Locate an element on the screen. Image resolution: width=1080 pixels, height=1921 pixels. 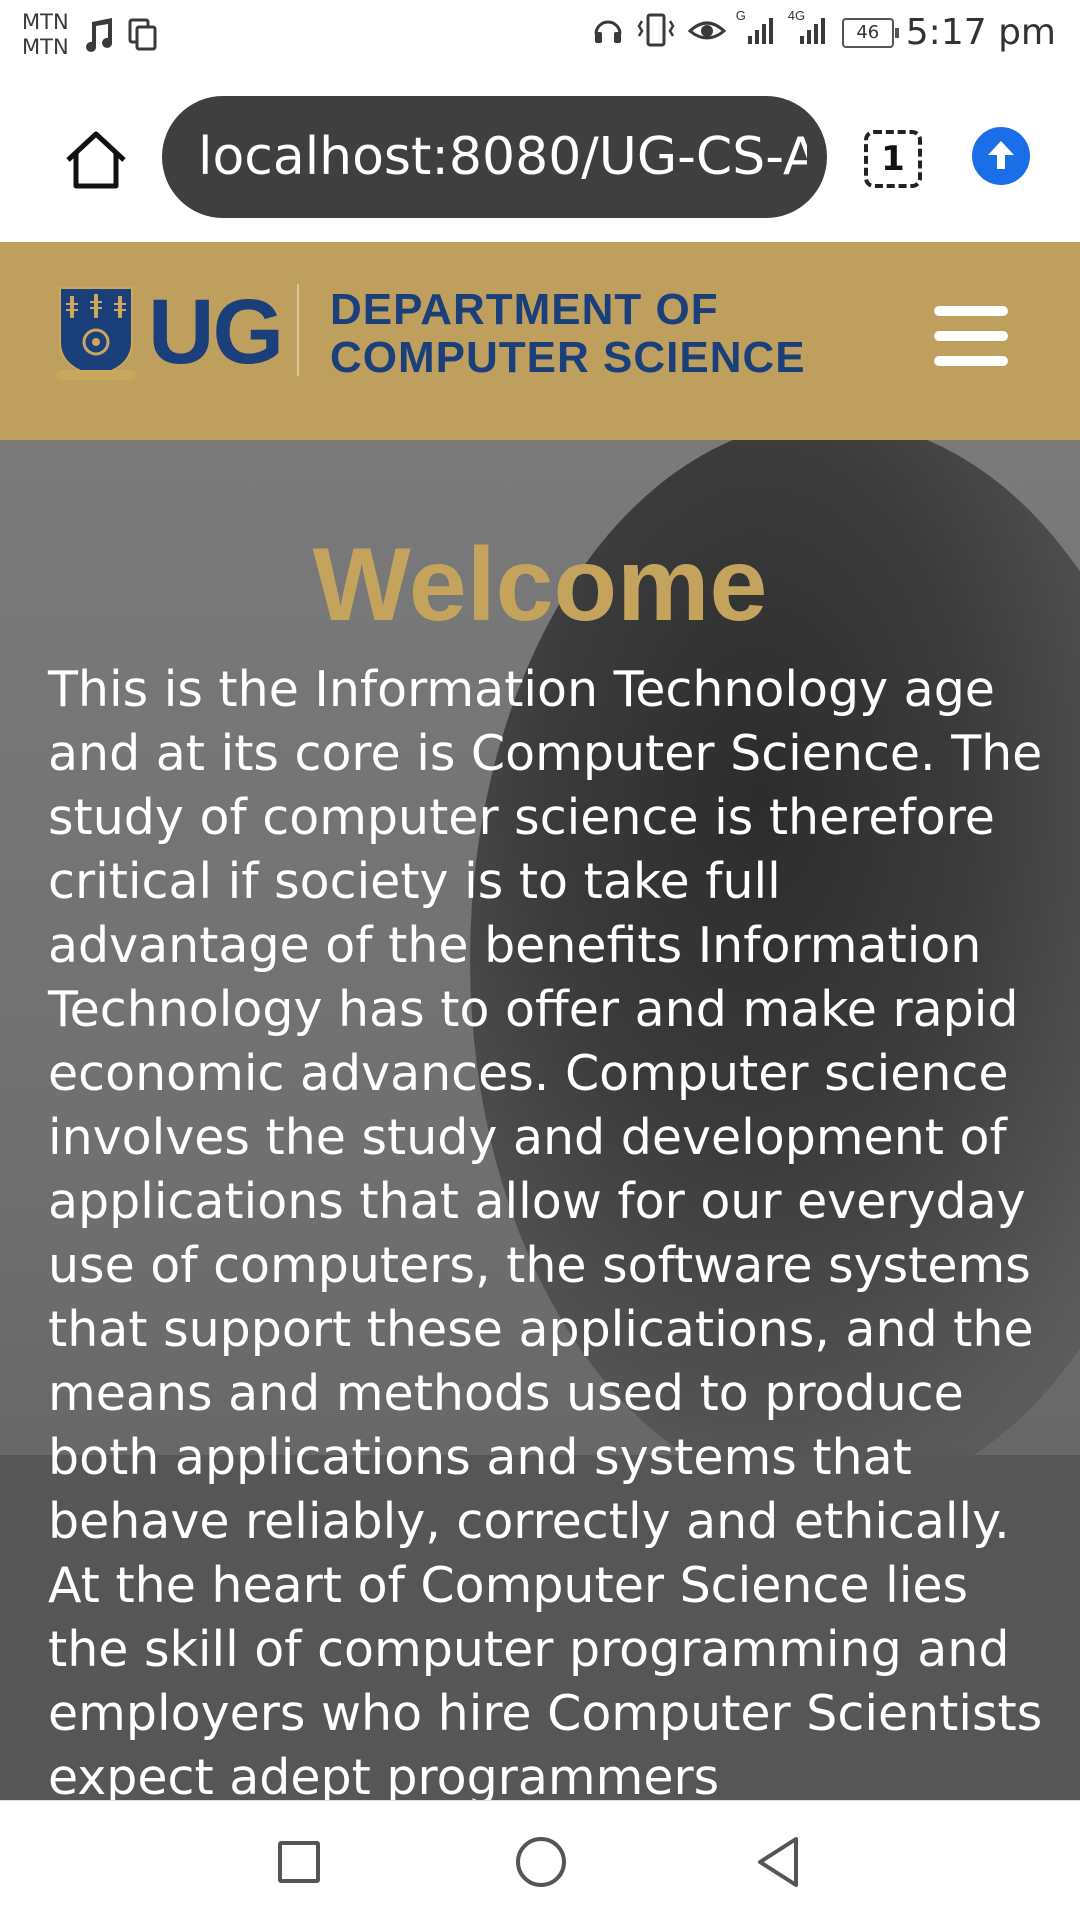
headphones-icon is located at coordinates (608, 32).